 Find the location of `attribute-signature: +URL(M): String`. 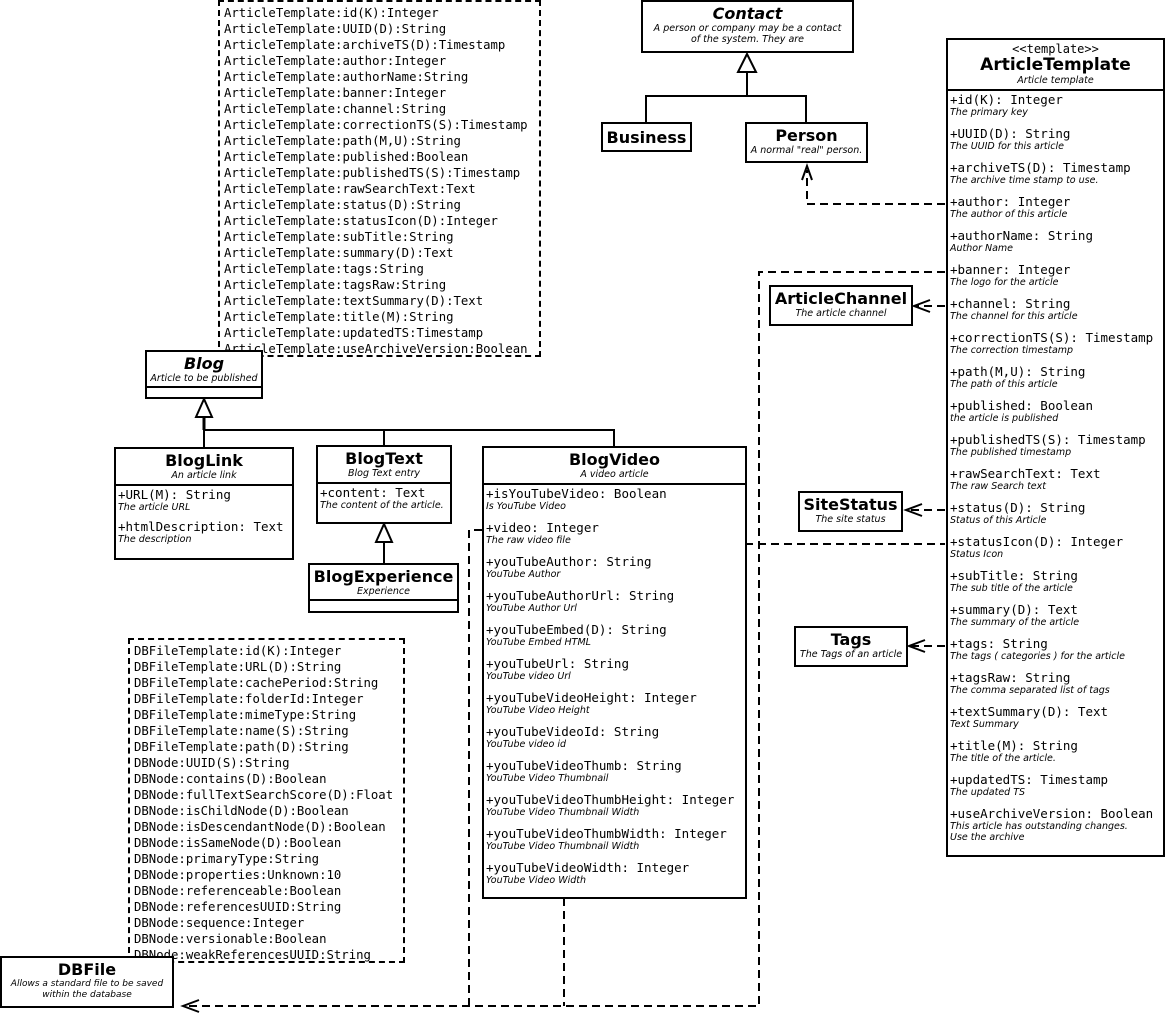

attribute-signature: +URL(M): String is located at coordinates (174, 494).